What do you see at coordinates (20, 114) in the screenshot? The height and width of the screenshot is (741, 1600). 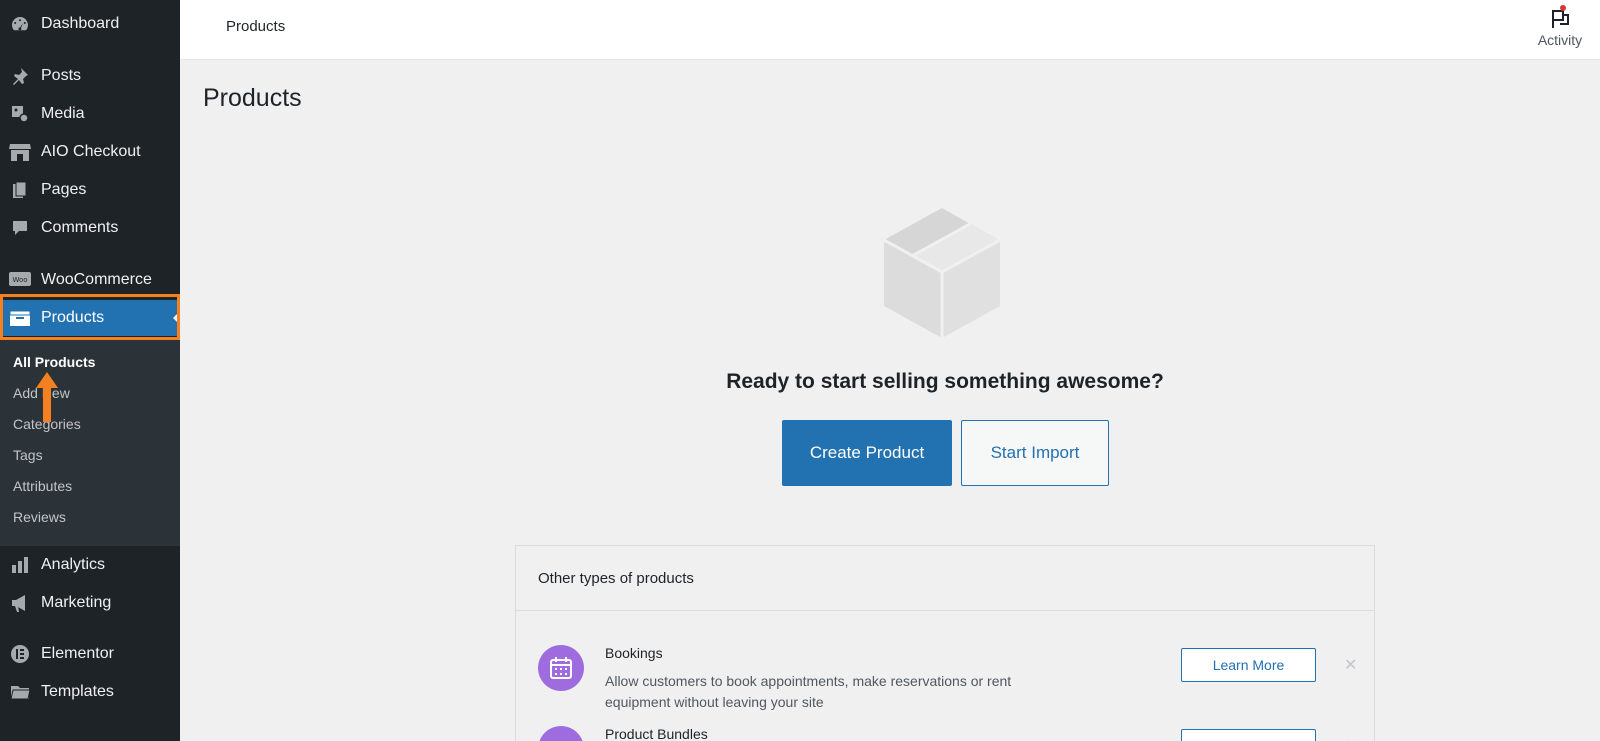 I see `media-icon` at bounding box center [20, 114].